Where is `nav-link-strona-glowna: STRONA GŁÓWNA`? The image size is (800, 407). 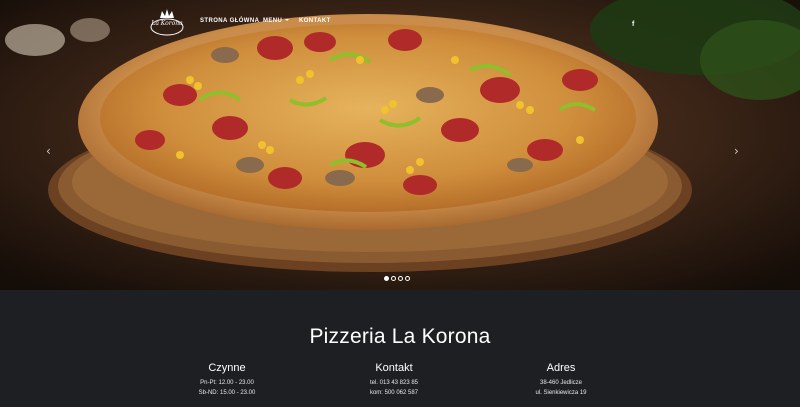 nav-link-strona-glowna: STRONA GŁÓWNA is located at coordinates (229, 21).